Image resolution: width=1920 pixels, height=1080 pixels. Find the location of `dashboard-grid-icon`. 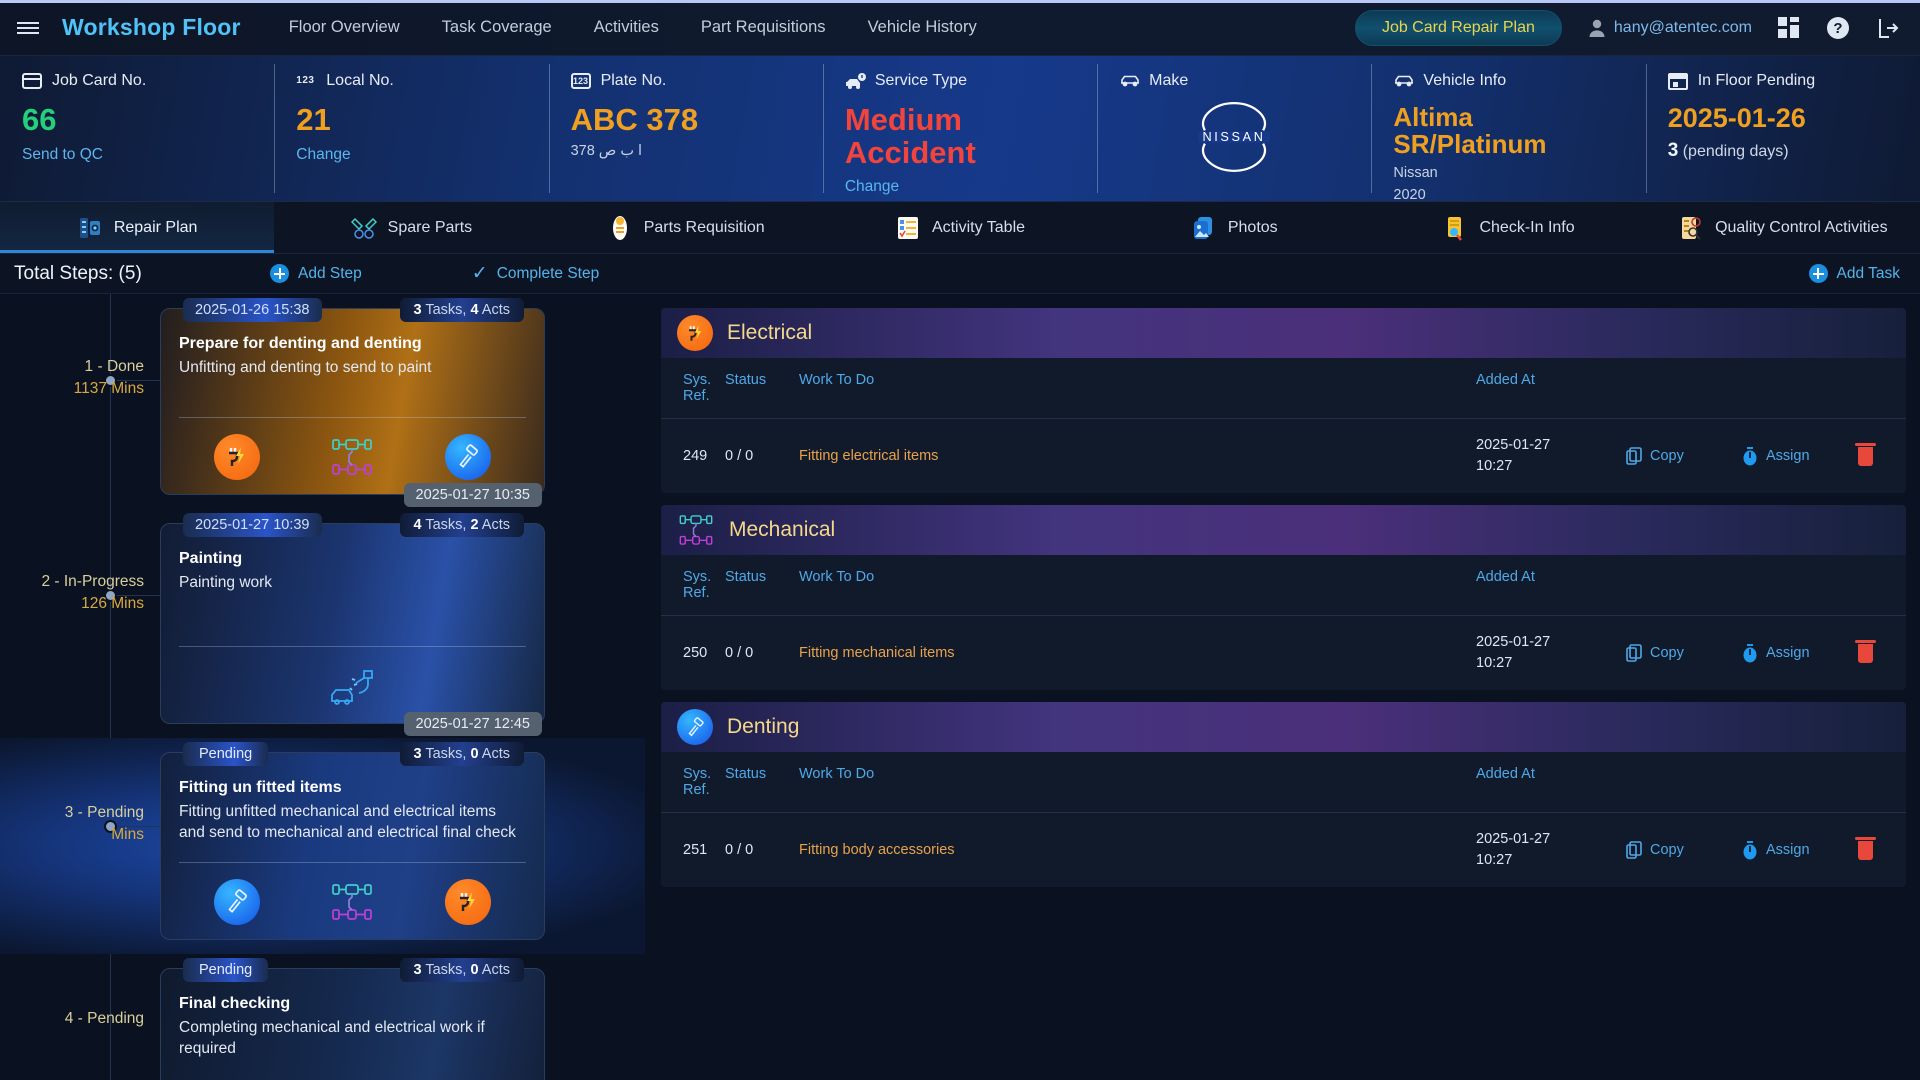

dashboard-grid-icon is located at coordinates (1789, 27).